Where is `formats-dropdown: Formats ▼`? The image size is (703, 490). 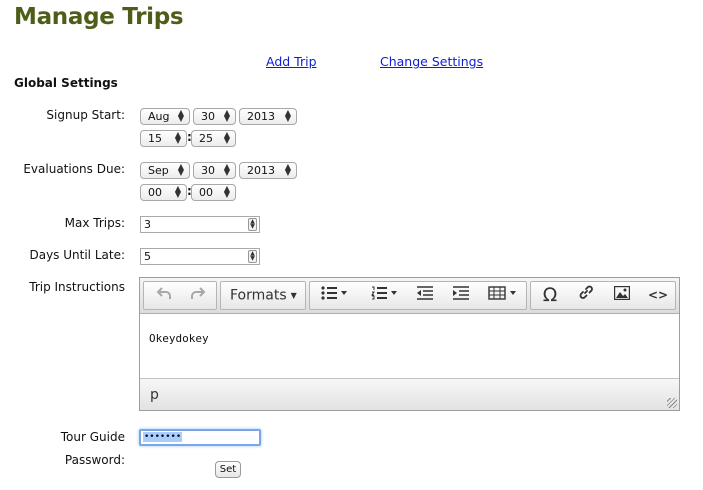 formats-dropdown: Formats ▼ is located at coordinates (263, 295).